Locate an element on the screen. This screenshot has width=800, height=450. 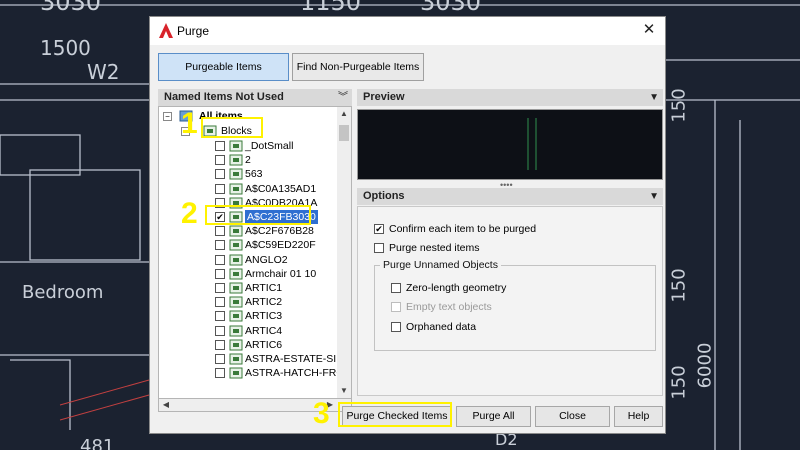
dialog-title: Purge is located at coordinates (193, 31).